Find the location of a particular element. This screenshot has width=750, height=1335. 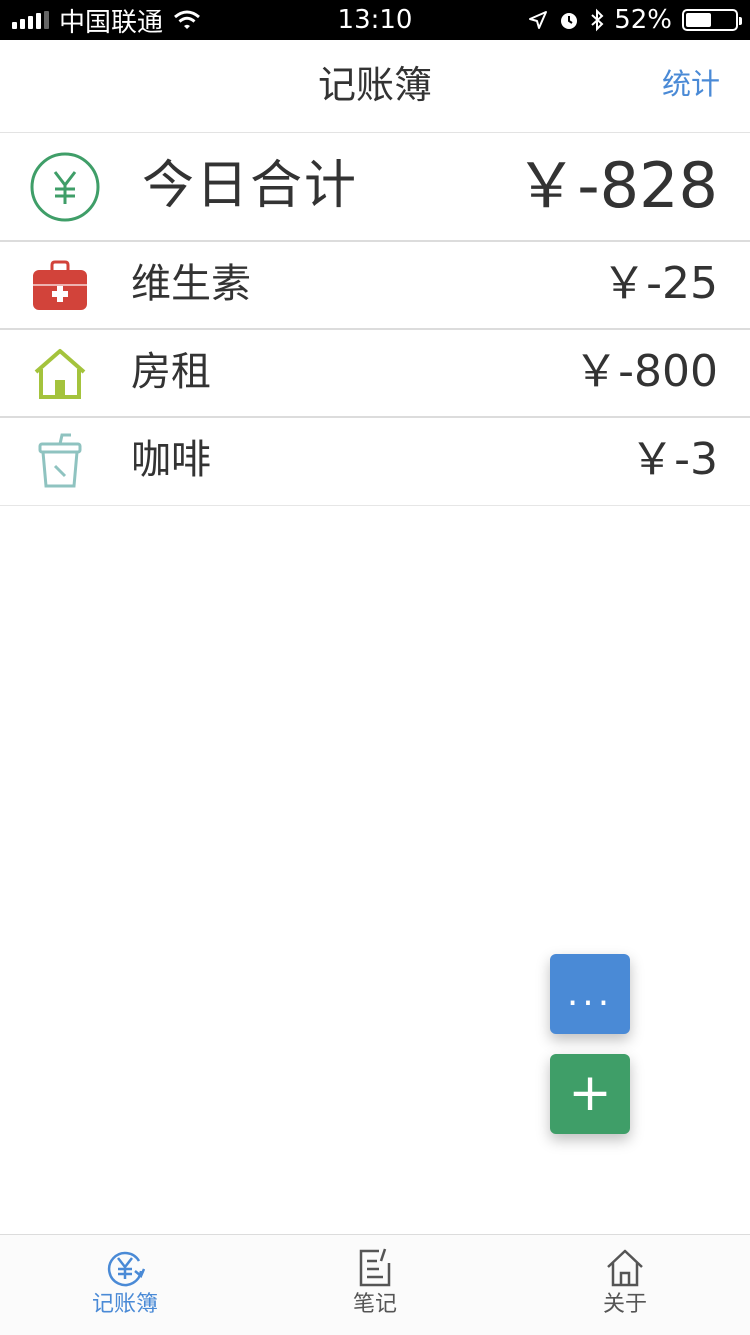

daily-total-row: 今日合计 ￥-828 is located at coordinates (375, 187).